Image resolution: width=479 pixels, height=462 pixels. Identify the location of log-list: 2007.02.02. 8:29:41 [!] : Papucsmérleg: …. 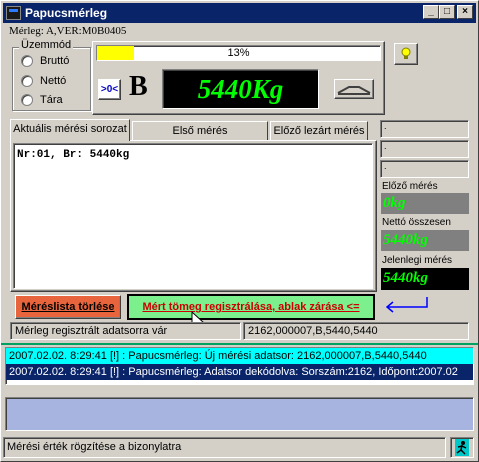
(239, 366).